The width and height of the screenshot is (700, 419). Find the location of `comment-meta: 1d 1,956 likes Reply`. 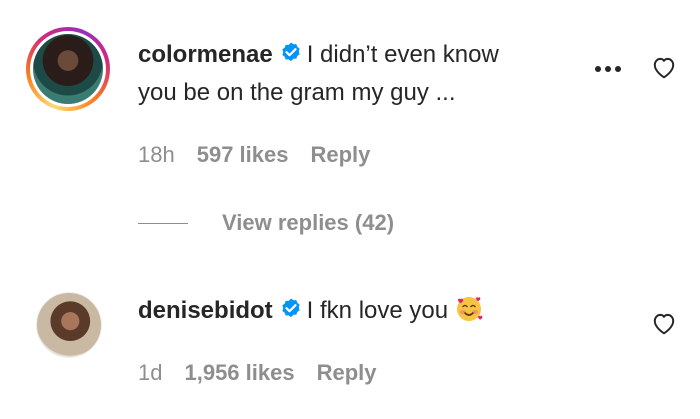

comment-meta: 1d 1,956 likes Reply is located at coordinates (268, 373).